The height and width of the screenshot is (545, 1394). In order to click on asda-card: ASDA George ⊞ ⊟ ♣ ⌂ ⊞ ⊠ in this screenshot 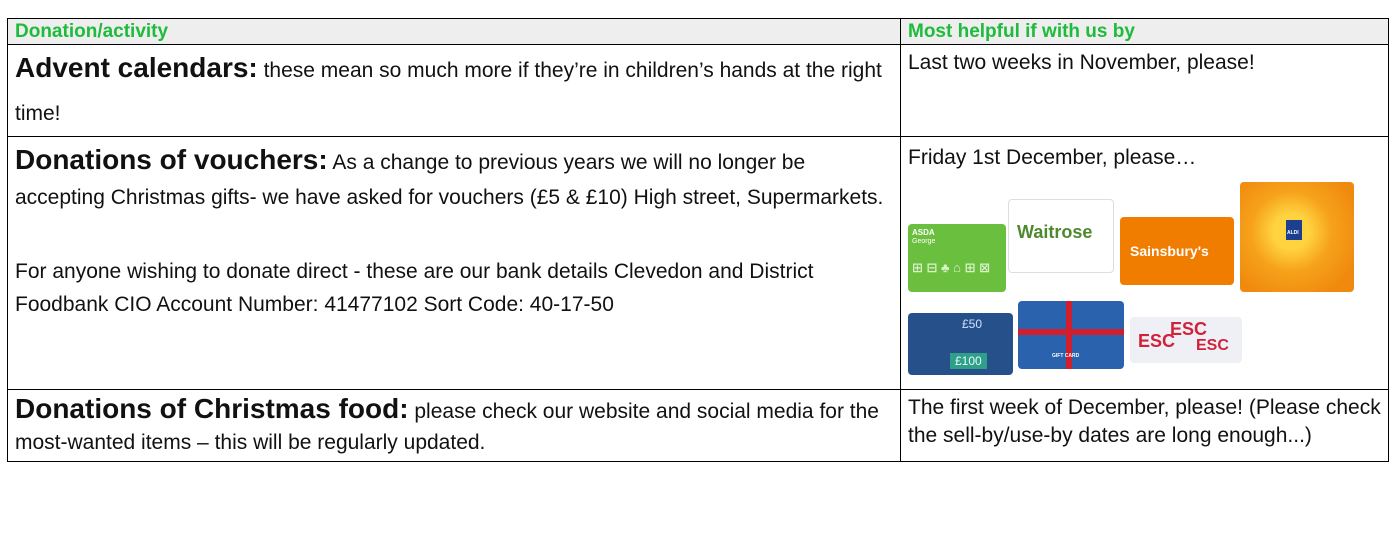, I will do `click(957, 258)`.